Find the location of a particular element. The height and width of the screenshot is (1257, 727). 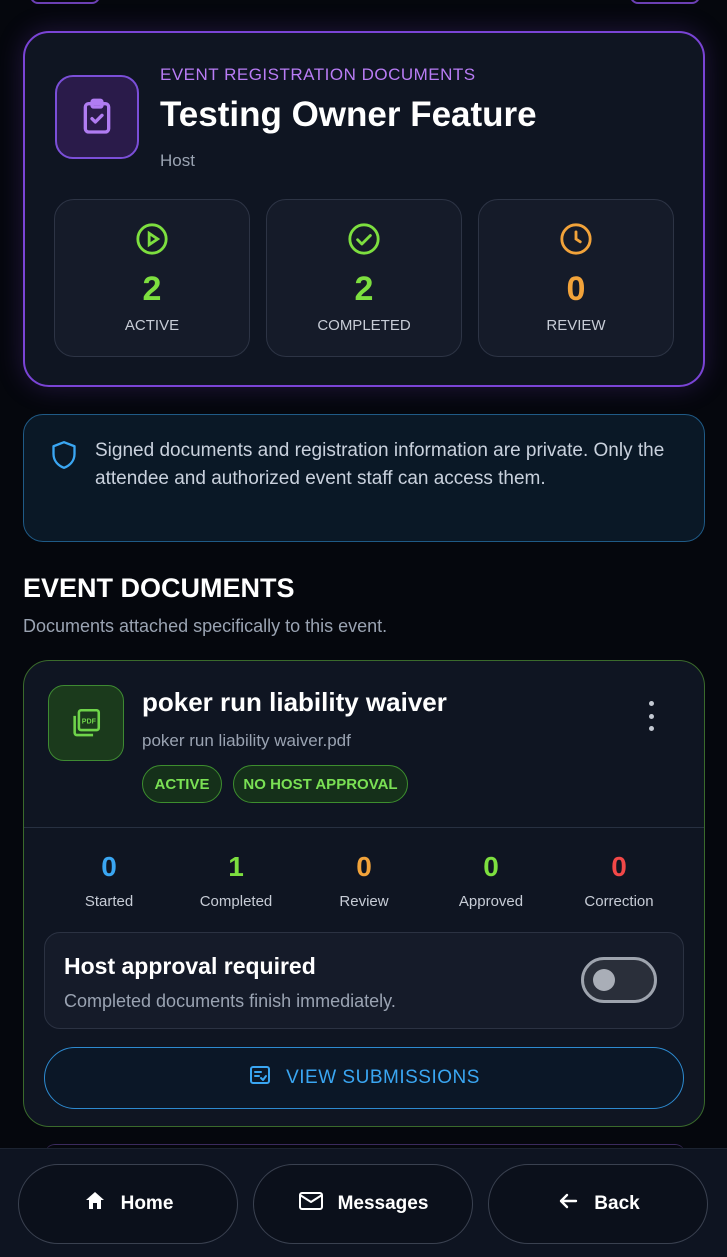

home-button: Home is located at coordinates (128, 1204).